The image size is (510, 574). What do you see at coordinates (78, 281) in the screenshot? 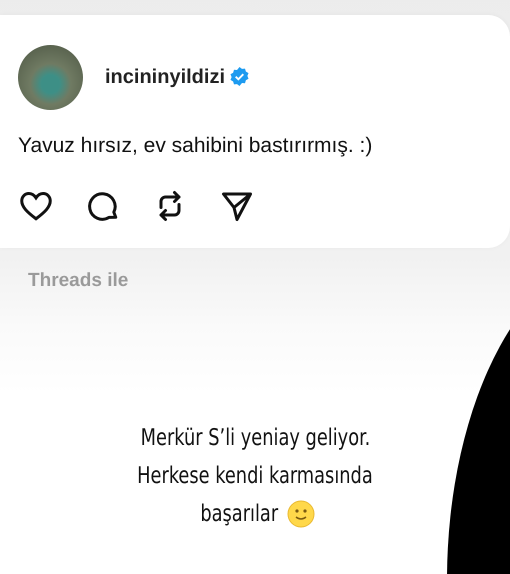
I see `attribution-text: Threads ile` at bounding box center [78, 281].